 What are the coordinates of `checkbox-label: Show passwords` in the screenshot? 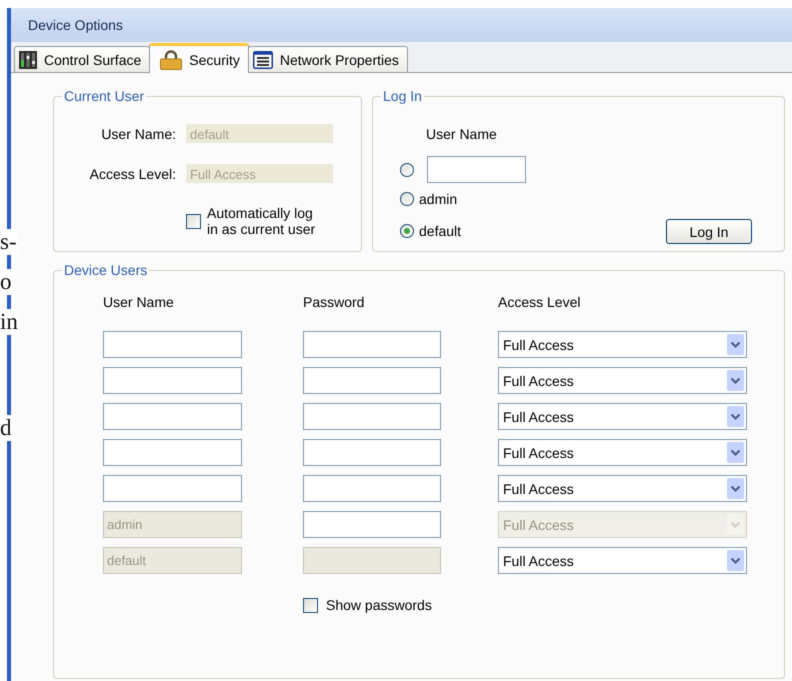 It's located at (379, 605).